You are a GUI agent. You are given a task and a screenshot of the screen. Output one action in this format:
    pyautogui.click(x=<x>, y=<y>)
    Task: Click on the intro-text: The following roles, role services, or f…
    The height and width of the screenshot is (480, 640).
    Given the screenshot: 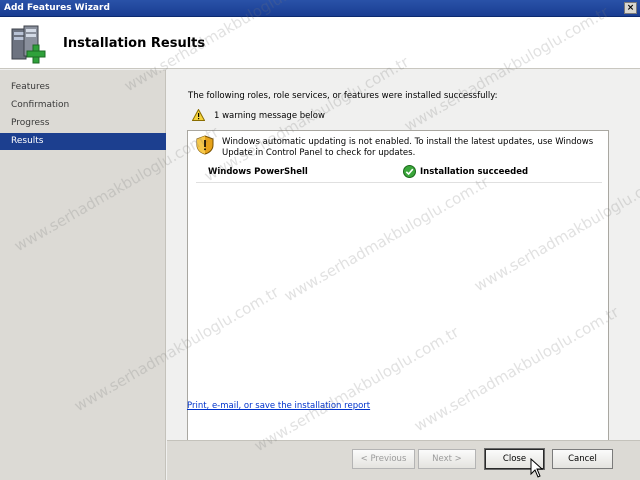 What is the action you would take?
    pyautogui.click(x=343, y=96)
    